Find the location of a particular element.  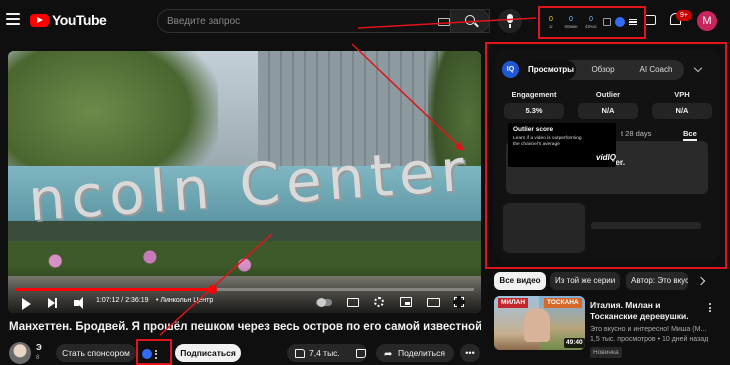

metric-value-outlier: N/A is located at coordinates (608, 111).